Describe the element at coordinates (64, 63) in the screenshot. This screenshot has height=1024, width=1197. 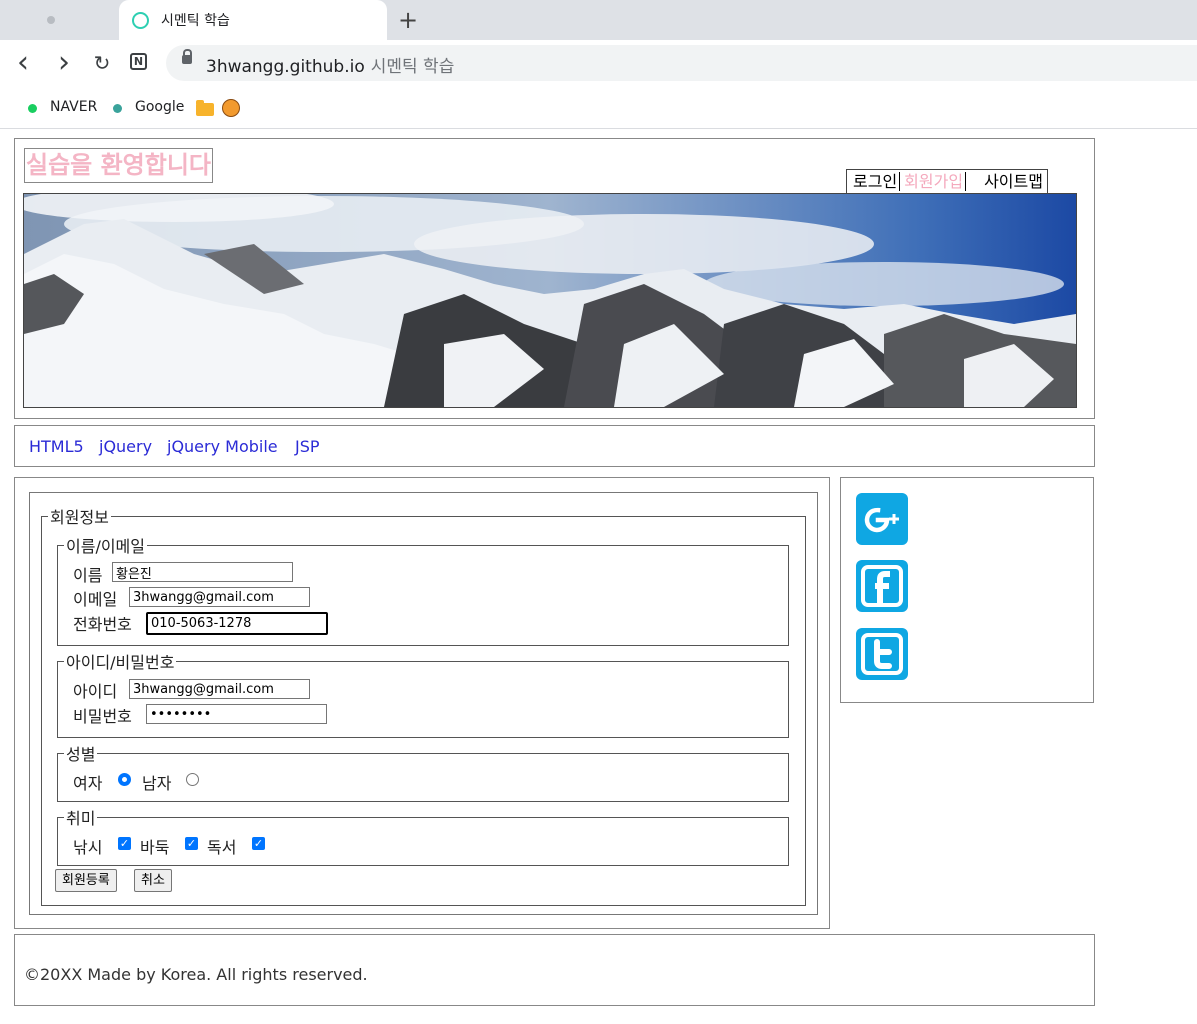
I see `forward-button: ›` at that location.